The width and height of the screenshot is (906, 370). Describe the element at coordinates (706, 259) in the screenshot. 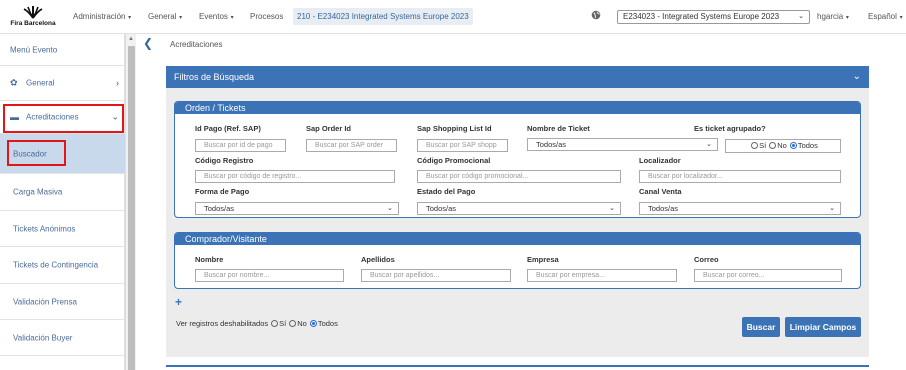

I see `correo-label: Correo` at that location.